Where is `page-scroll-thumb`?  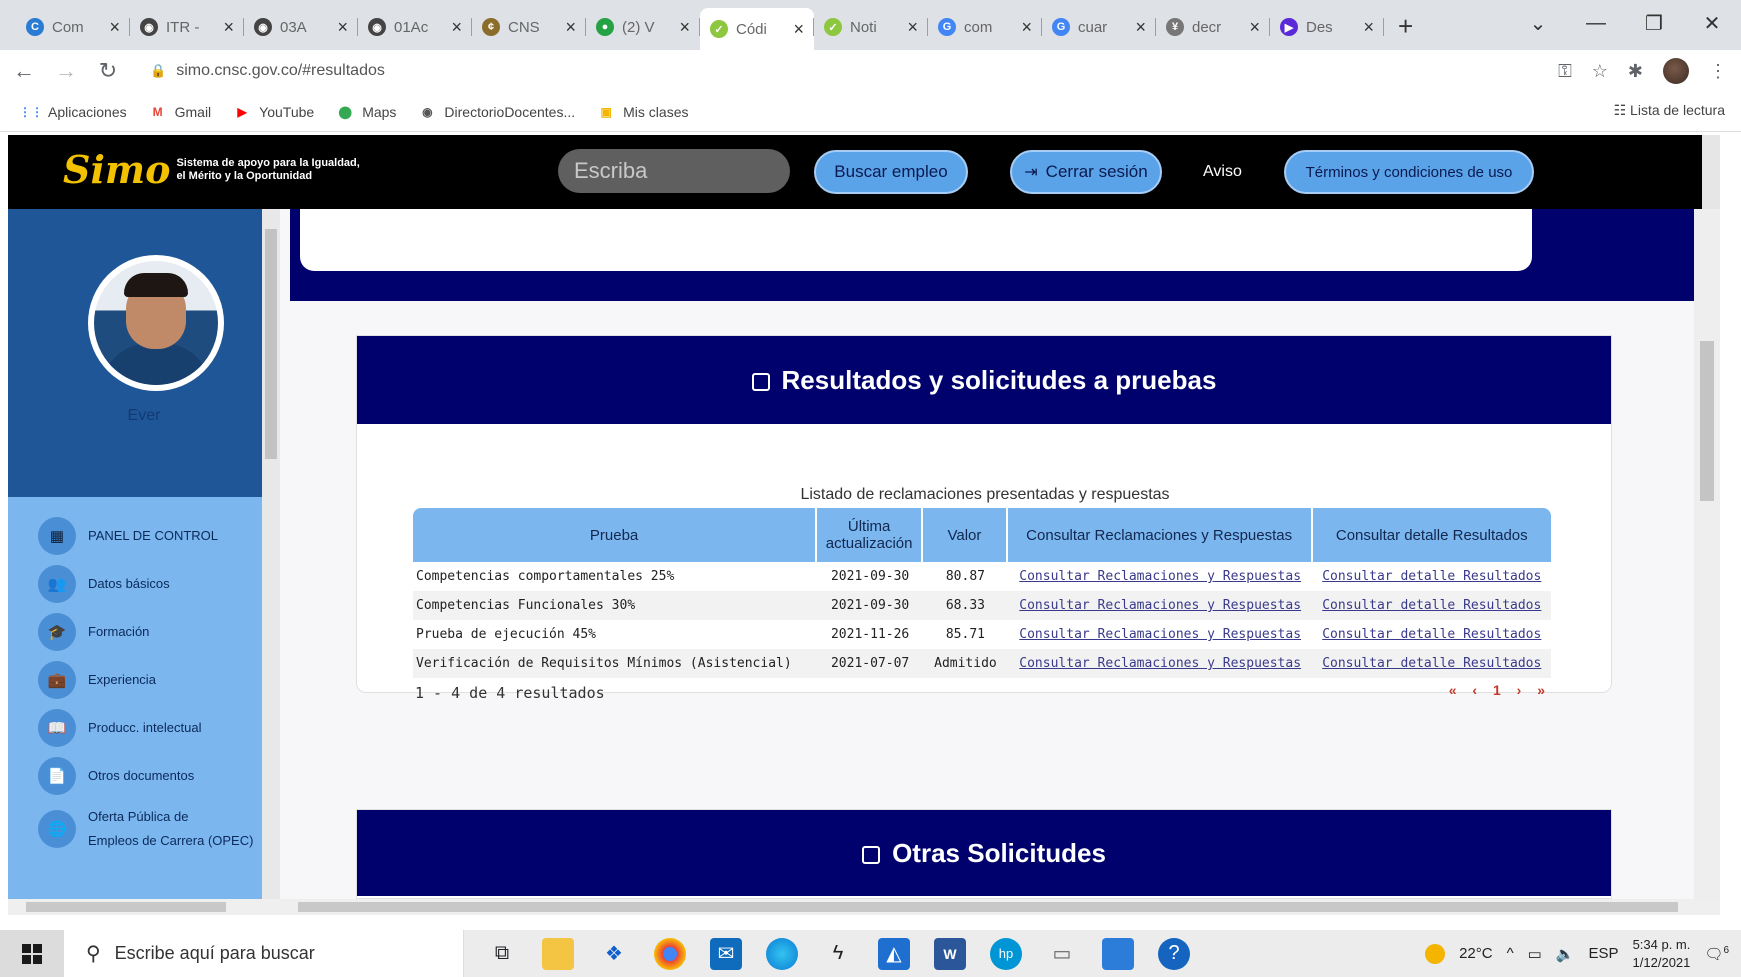 page-scroll-thumb is located at coordinates (1707, 421).